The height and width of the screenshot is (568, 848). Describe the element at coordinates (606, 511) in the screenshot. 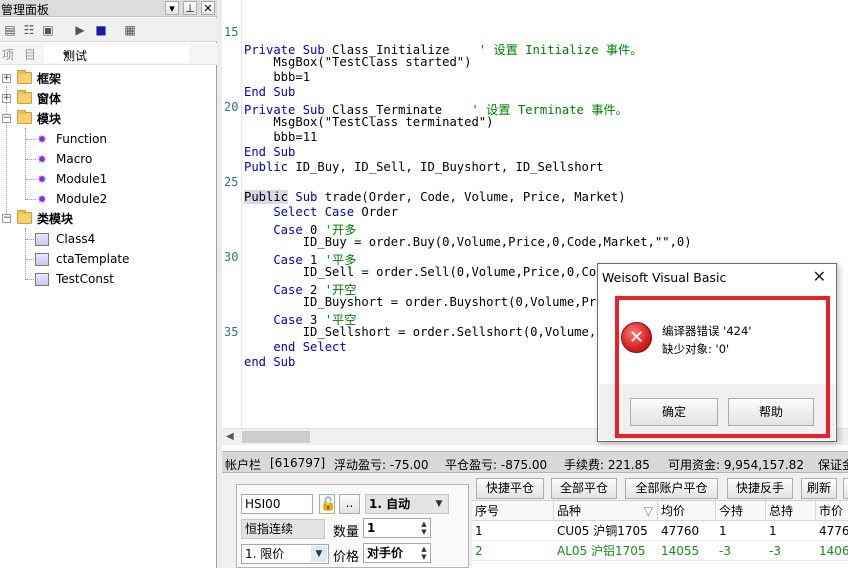

I see `column-header: 品种 ▽` at that location.